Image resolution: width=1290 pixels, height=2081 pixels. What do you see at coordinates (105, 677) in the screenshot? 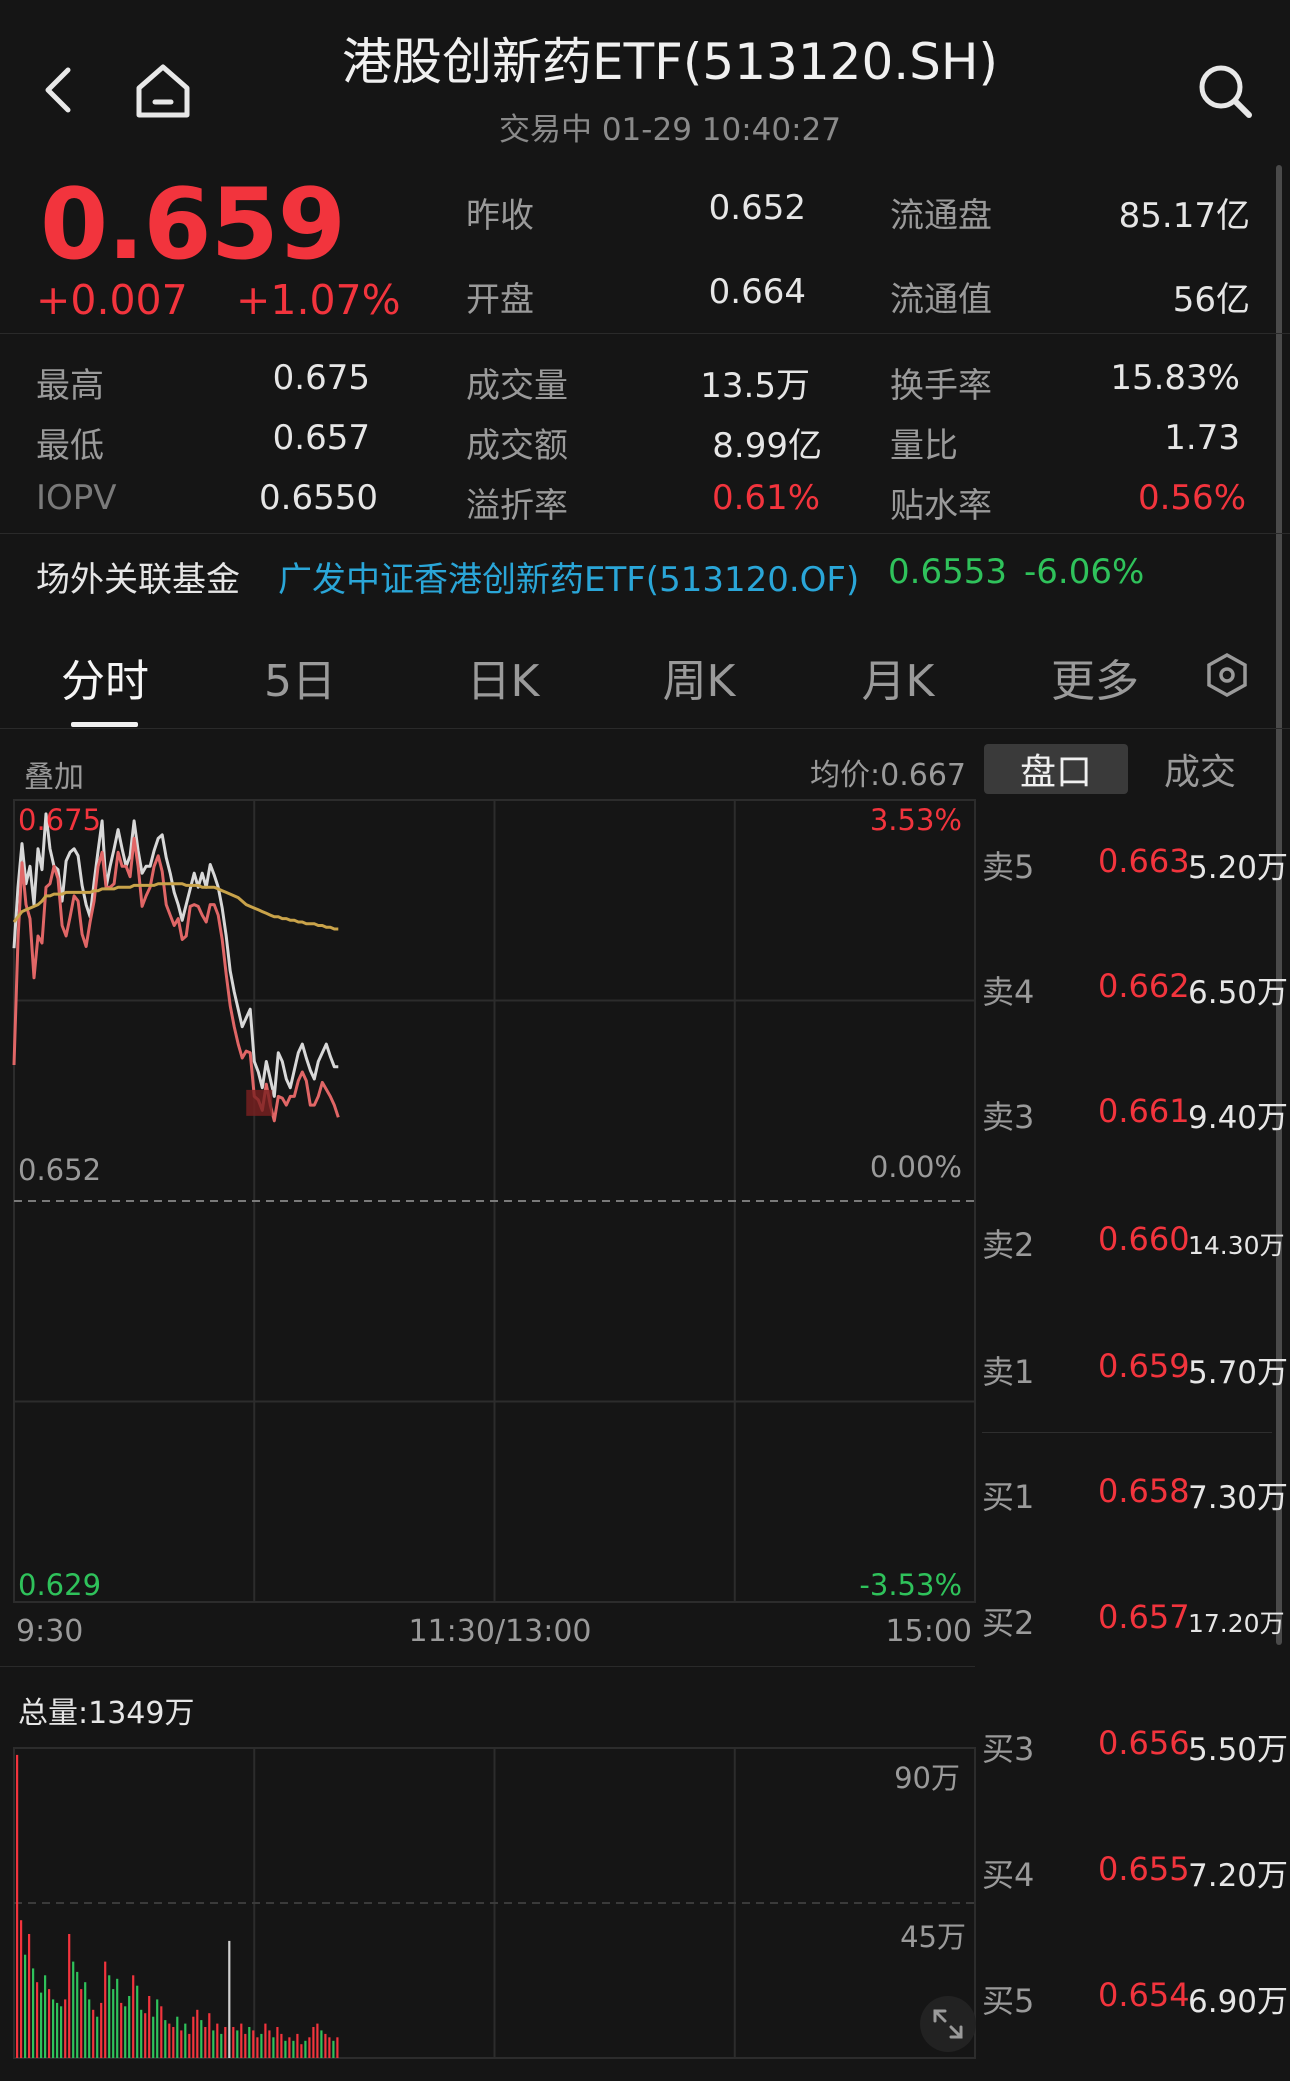
I see `tab-intraday: 分时` at bounding box center [105, 677].